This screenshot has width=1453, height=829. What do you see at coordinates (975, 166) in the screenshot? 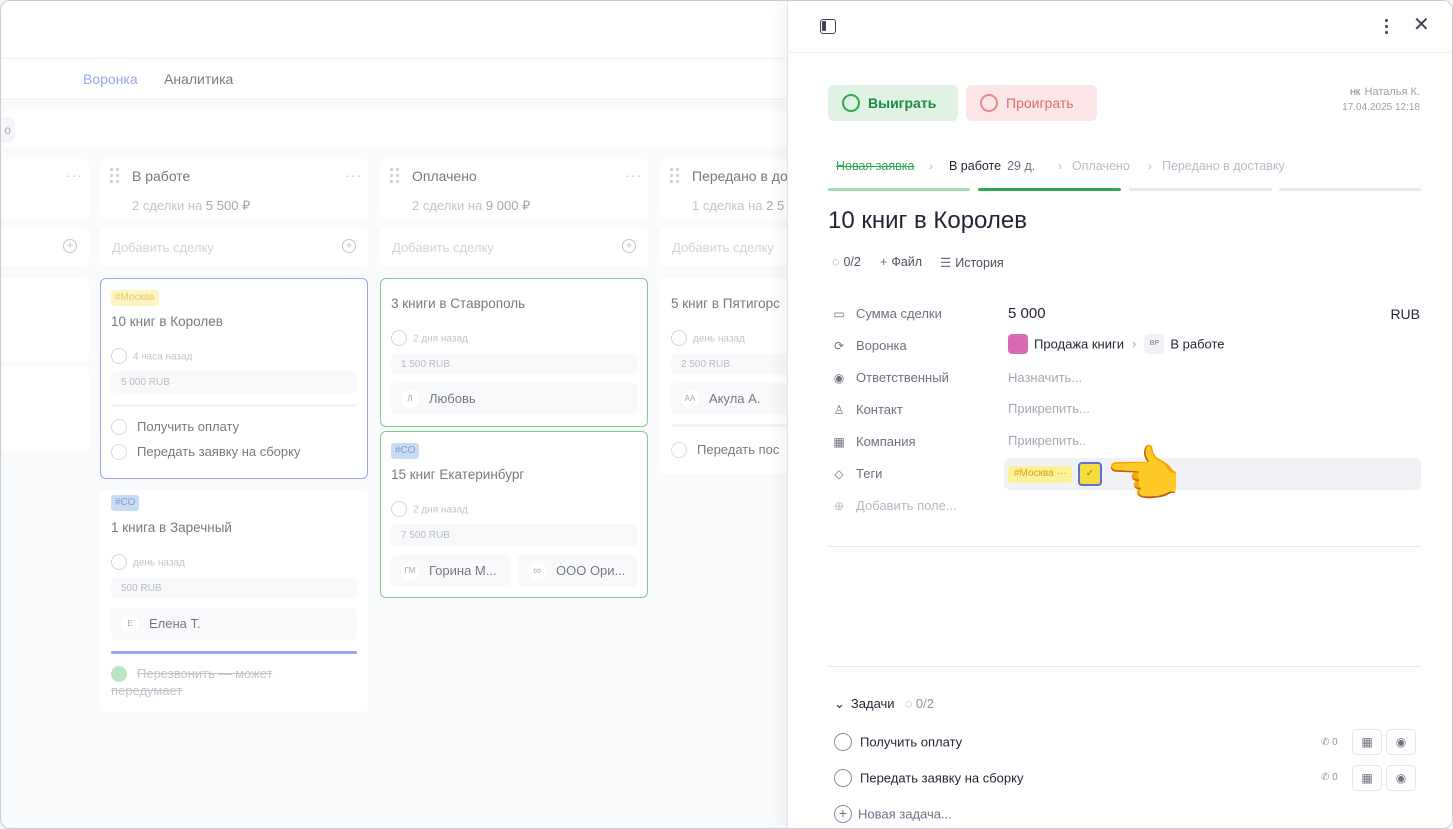
I see `stage-label: В работе` at bounding box center [975, 166].